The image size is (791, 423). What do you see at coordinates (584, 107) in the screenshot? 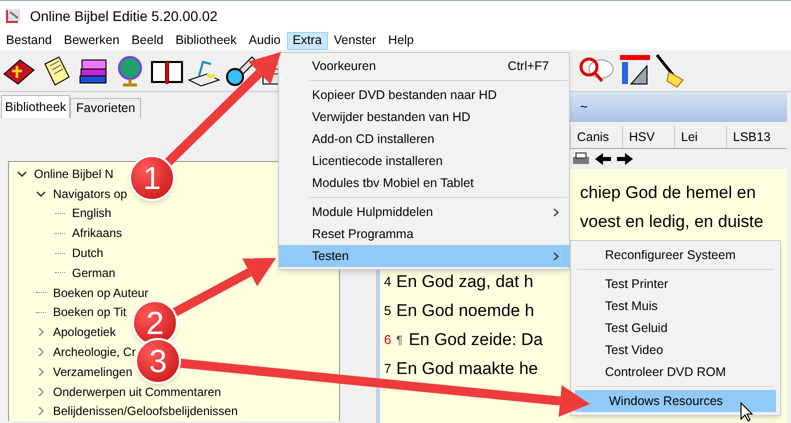
I see `reader-title: ~` at bounding box center [584, 107].